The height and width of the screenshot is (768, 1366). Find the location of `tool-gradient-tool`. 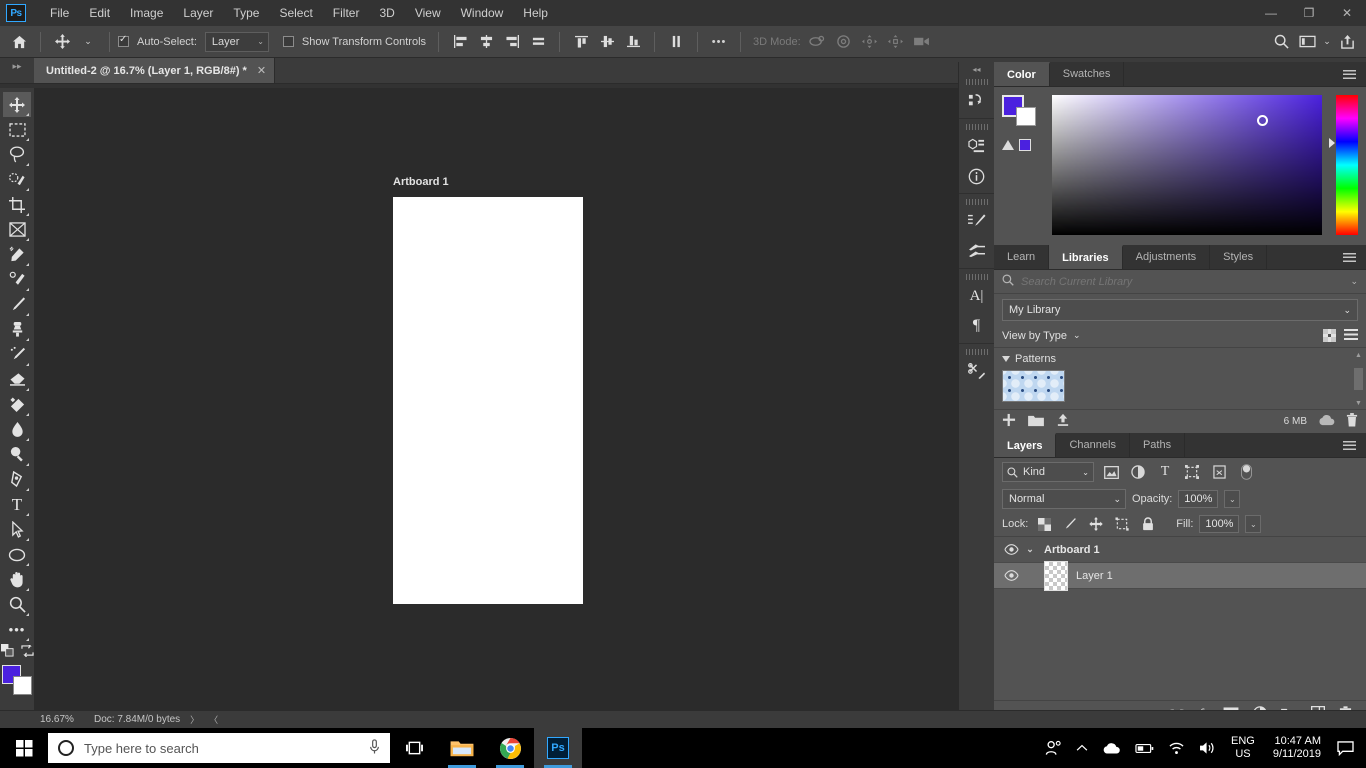

tool-gradient-tool is located at coordinates (17, 404).